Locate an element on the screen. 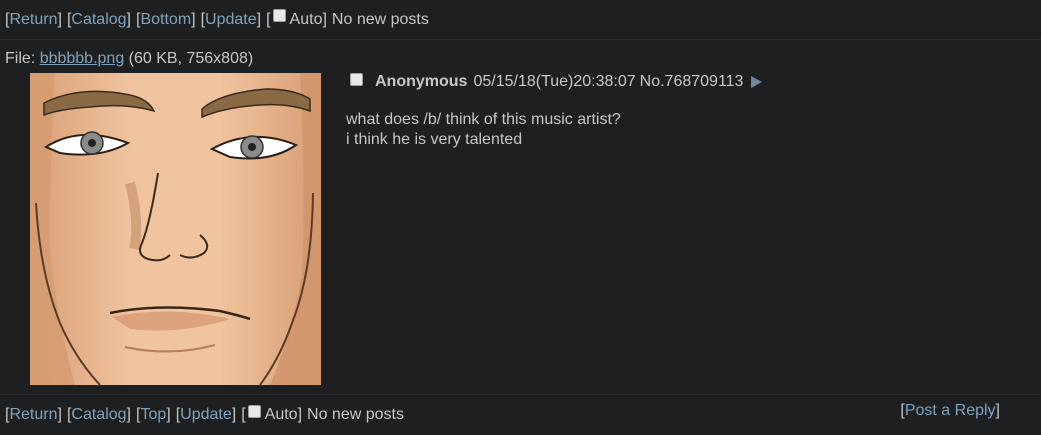  post-select-checkbox is located at coordinates (356, 79).